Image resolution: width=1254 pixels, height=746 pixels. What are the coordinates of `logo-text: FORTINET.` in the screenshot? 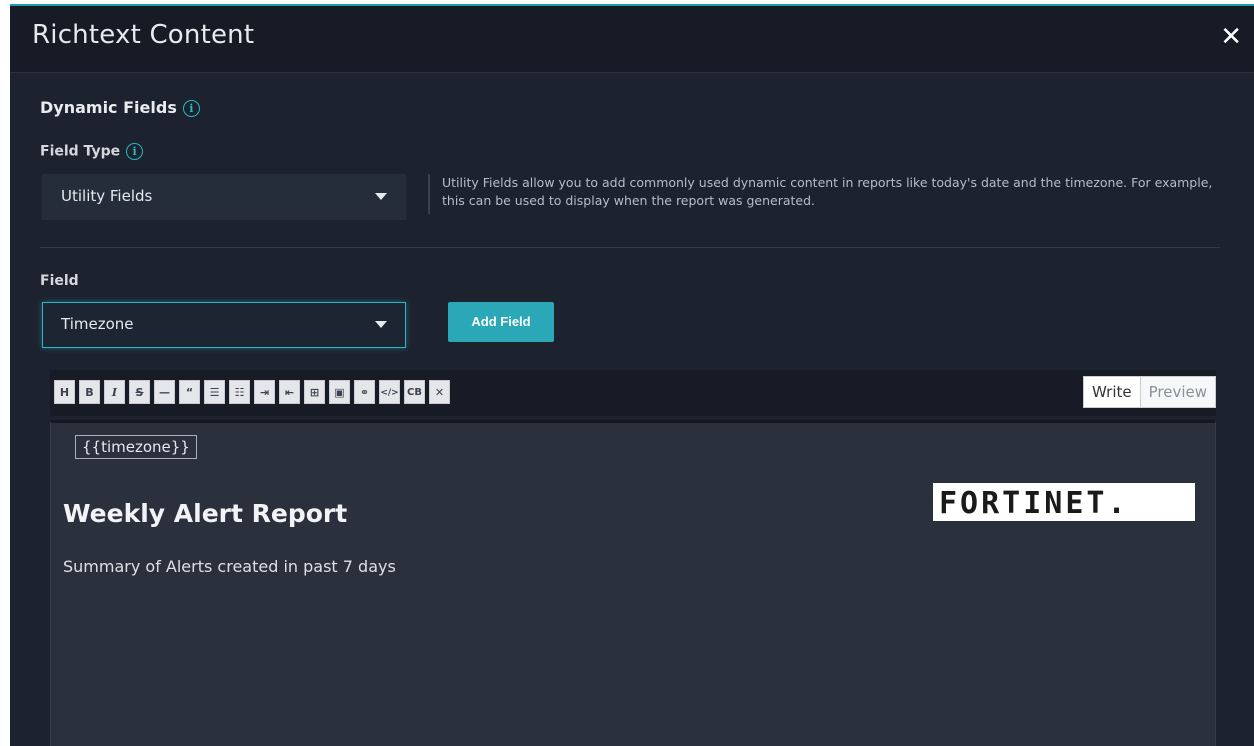 It's located at (1034, 503).